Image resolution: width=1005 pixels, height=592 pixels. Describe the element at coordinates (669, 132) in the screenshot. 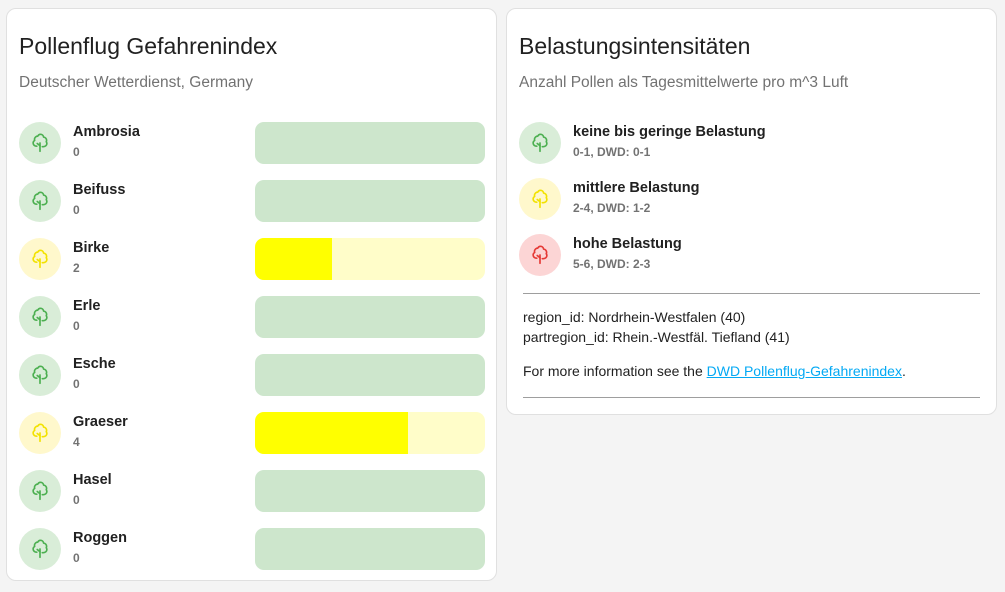

I see `legend-name: keine bis geringe Belastung` at that location.